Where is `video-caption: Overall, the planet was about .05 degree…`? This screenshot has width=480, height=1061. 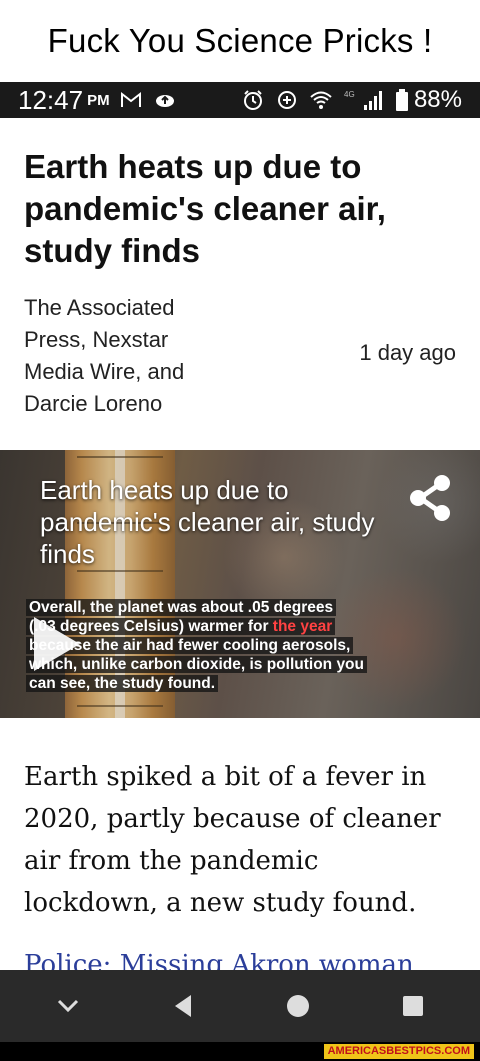
video-caption: Overall, the planet was about .05 degree… is located at coordinates (214, 645).